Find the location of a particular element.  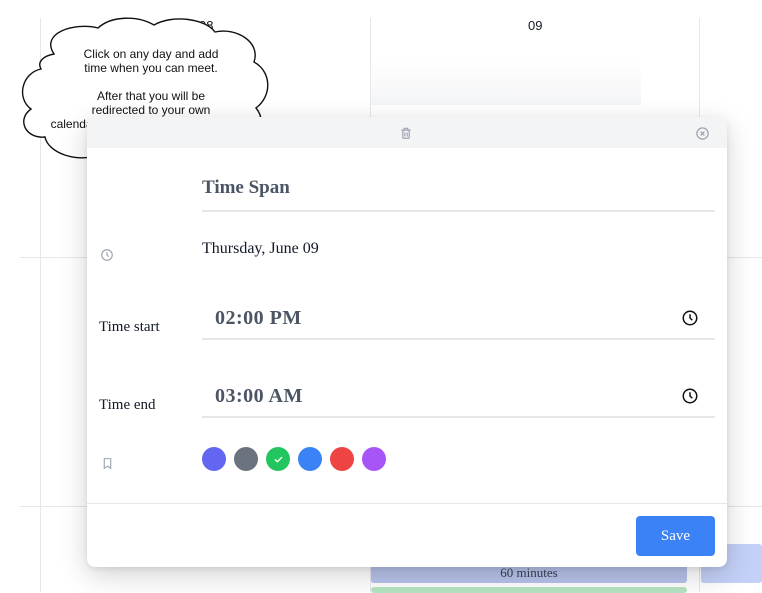

color-swatch-red is located at coordinates (342, 459).